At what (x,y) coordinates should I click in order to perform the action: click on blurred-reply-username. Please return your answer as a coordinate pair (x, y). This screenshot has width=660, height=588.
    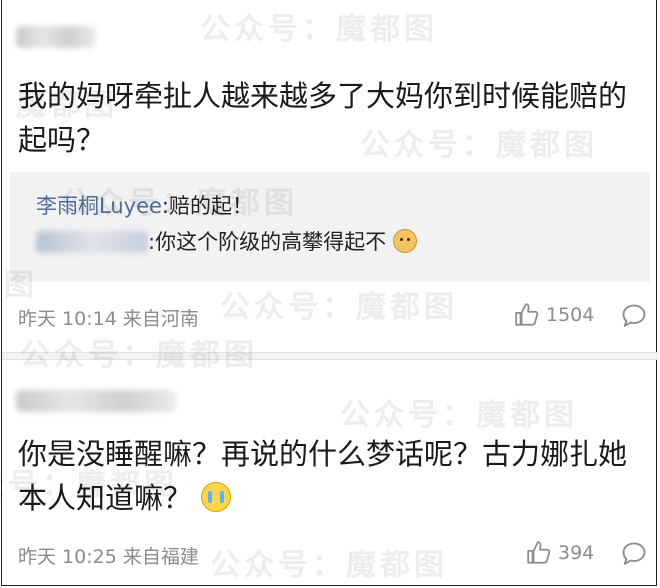
    Looking at the image, I should click on (92, 242).